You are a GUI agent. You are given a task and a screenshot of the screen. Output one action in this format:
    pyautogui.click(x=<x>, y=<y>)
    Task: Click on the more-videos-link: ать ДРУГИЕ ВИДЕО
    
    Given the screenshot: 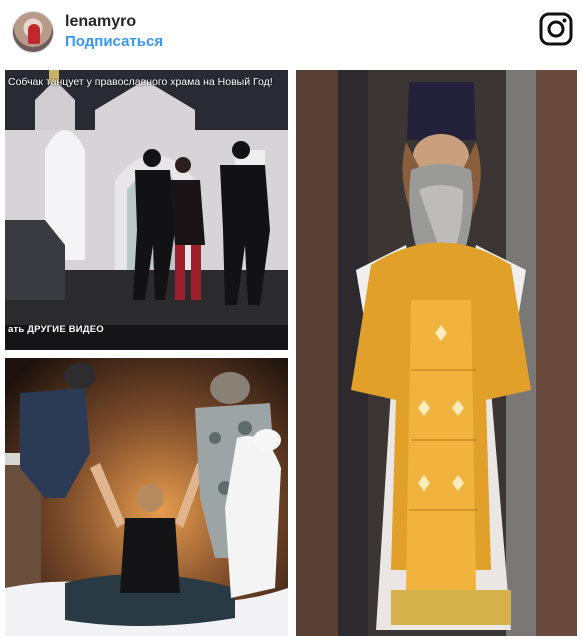 What is the action you would take?
    pyautogui.click(x=56, y=329)
    